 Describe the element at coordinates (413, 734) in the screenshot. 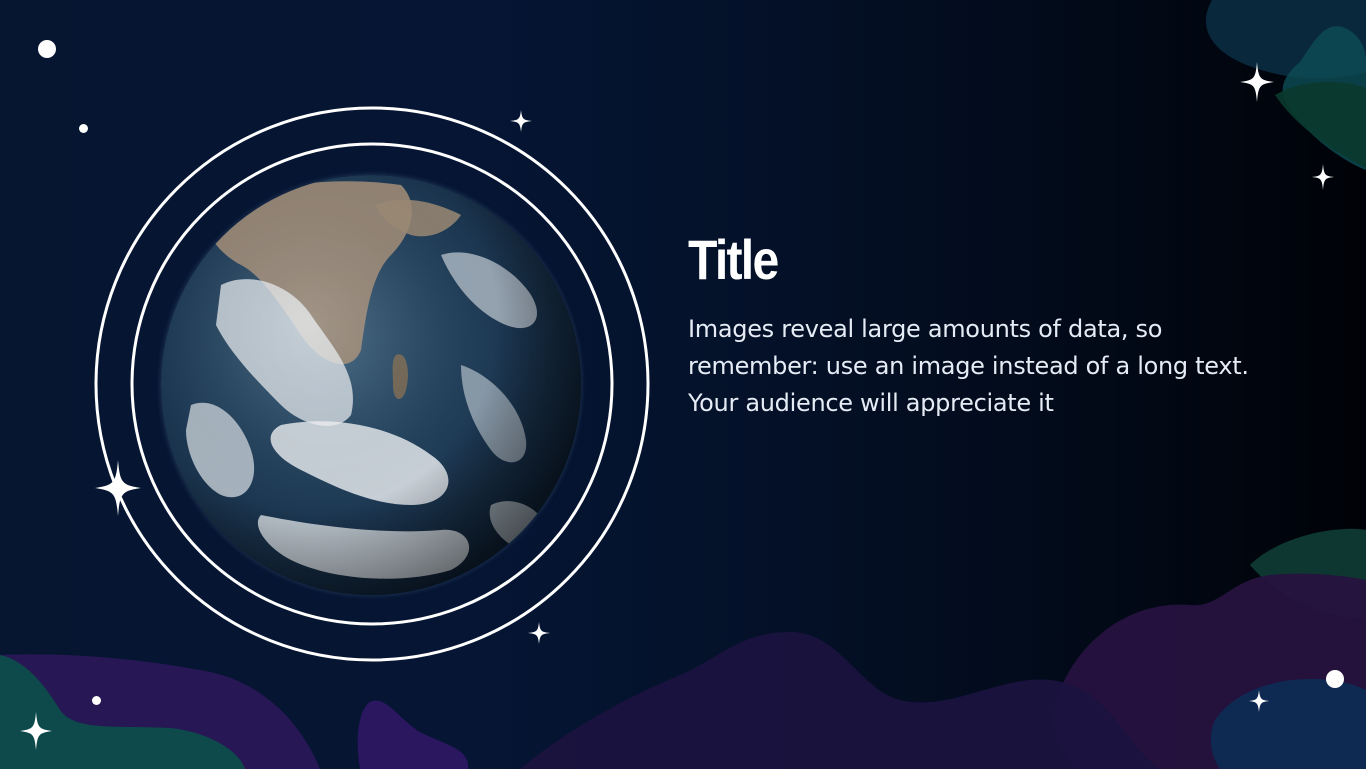

I see `blob-bottom-purple-small` at that location.